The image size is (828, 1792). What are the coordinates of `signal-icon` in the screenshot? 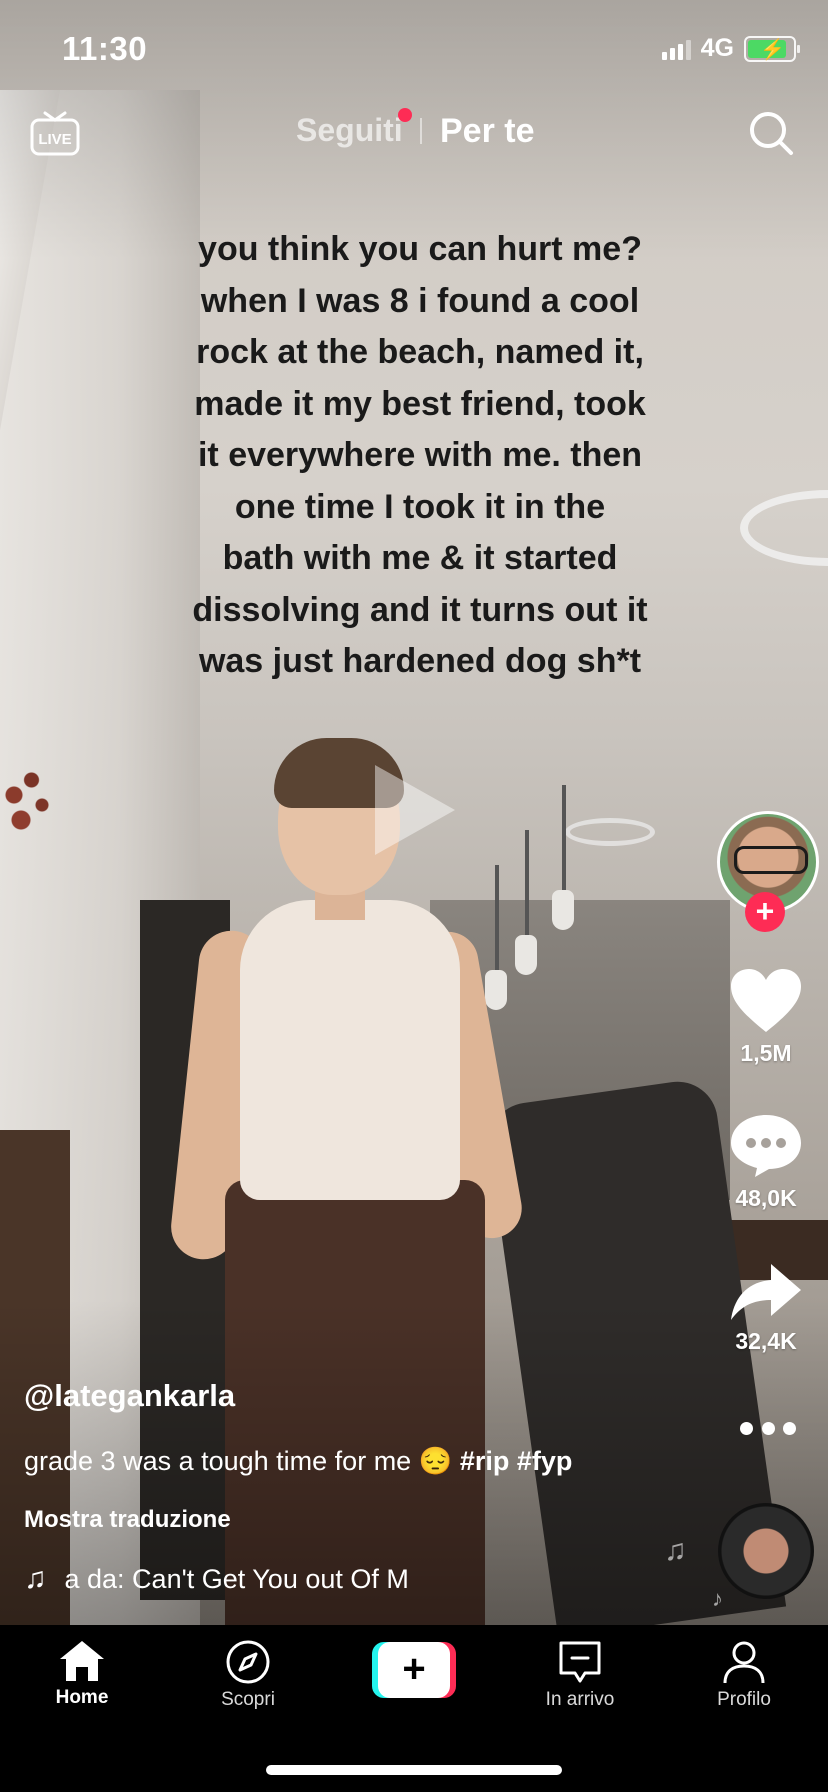 It's located at (676, 49).